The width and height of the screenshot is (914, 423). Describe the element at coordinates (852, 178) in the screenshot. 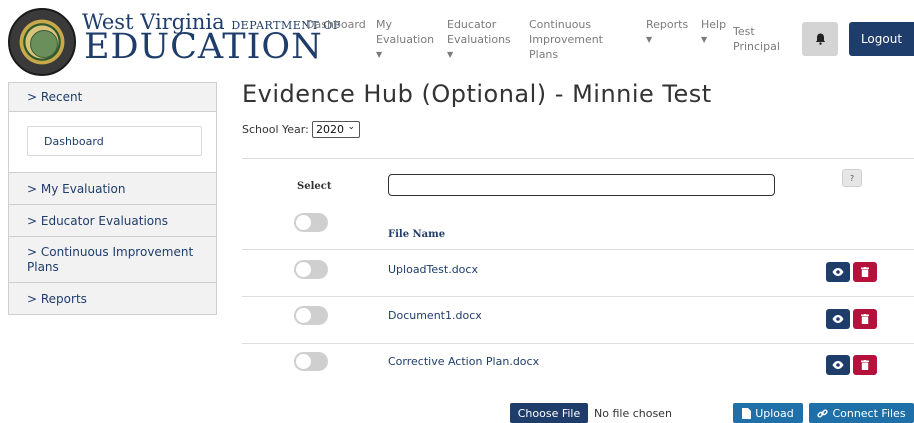

I see `help-button: ?` at that location.